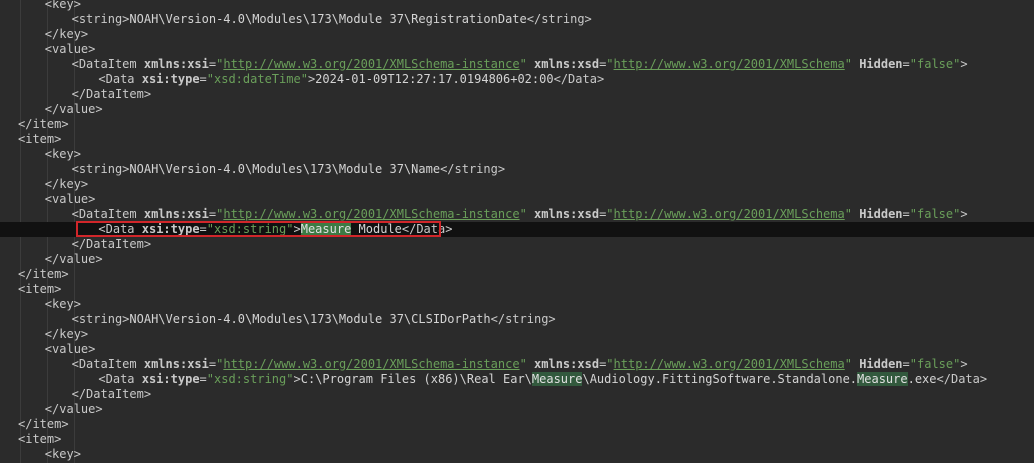 The image size is (1034, 463). Describe the element at coordinates (257, 79) in the screenshot. I see `token-val: "xsd:dateTime"` at that location.